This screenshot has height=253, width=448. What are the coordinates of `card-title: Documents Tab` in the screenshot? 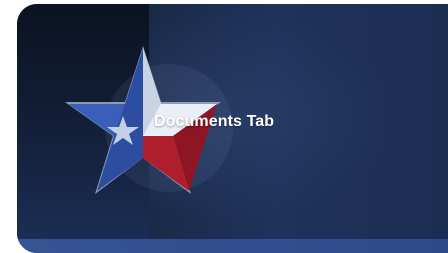 It's located at (214, 121).